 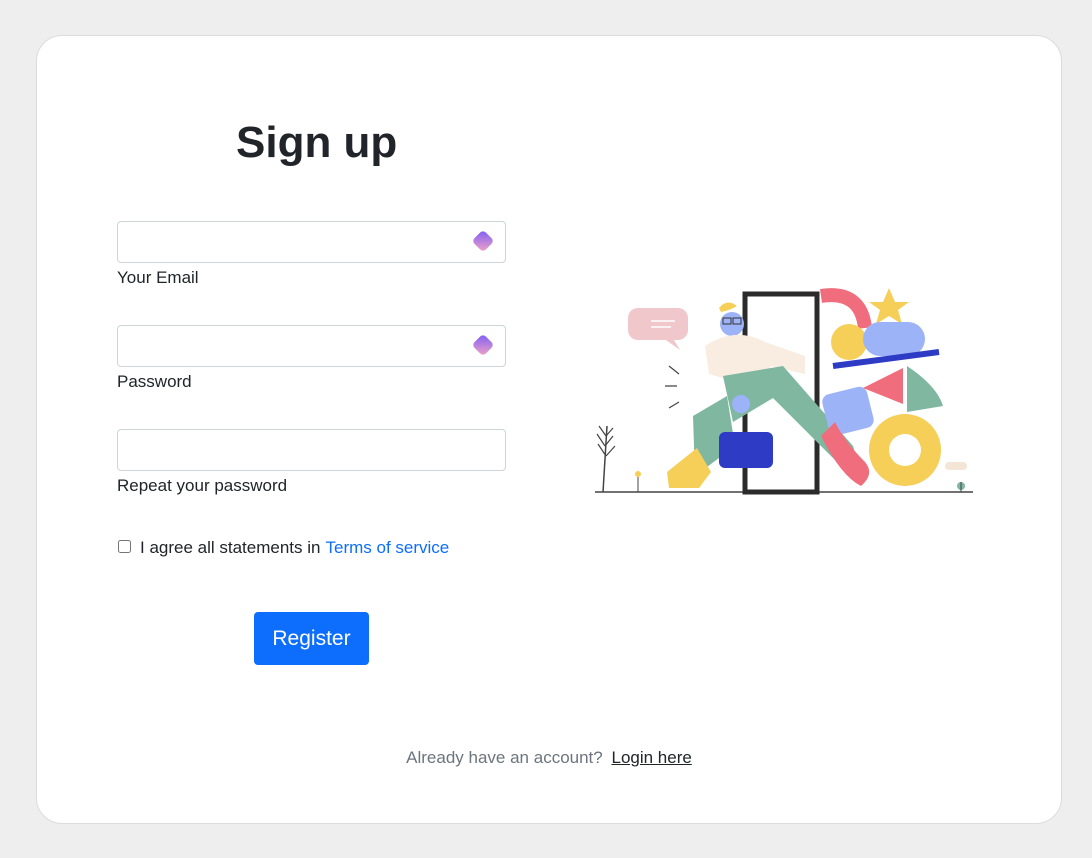 I want to click on repeat-password-field-group: Repeat your password, so click(x=312, y=462).